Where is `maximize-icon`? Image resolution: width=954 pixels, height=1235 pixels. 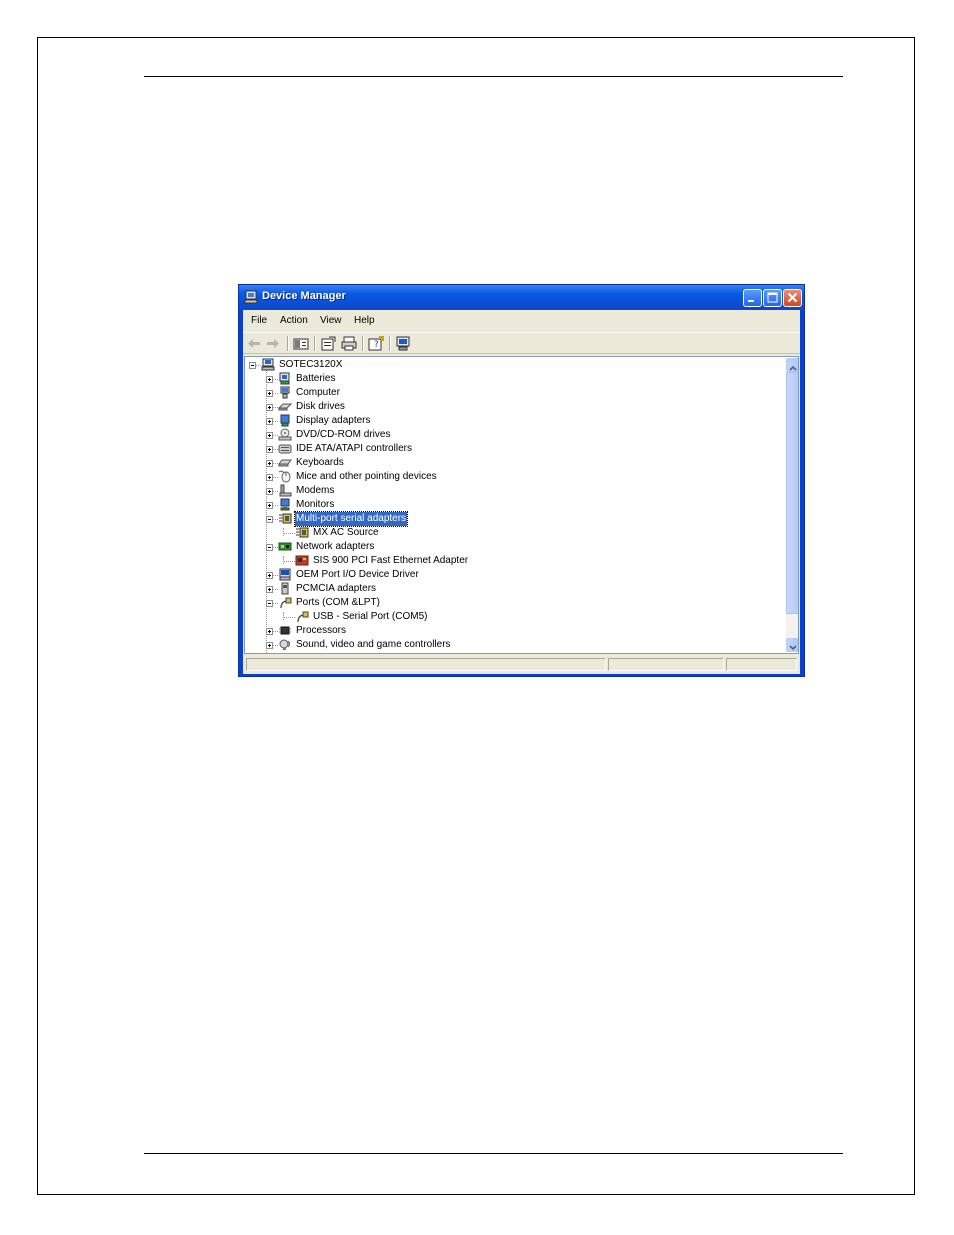
maximize-icon is located at coordinates (772, 297).